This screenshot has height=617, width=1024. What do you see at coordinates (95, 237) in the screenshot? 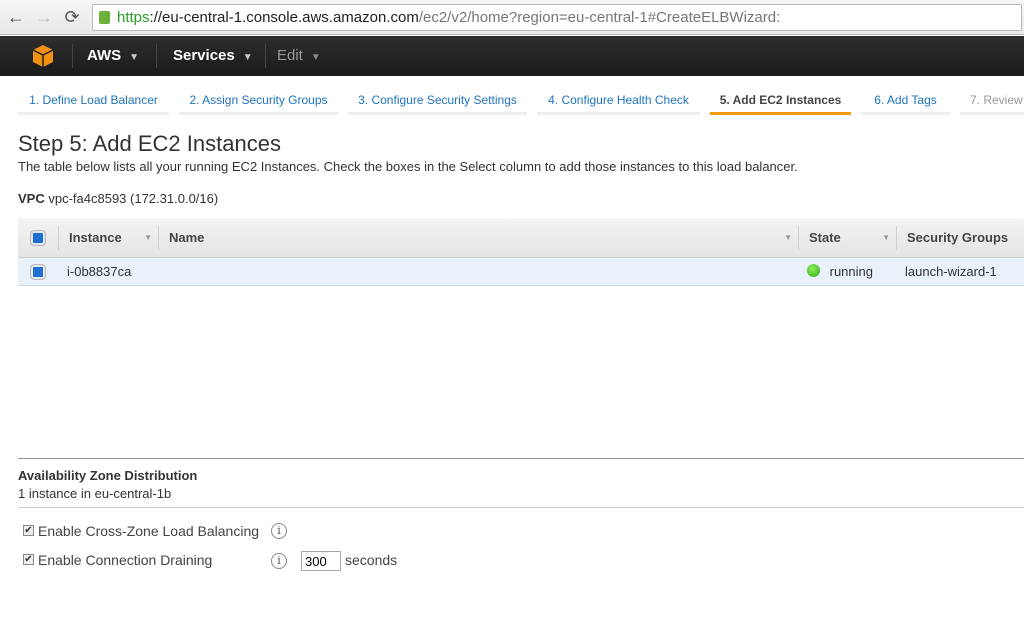
I see `header-label: Instance` at bounding box center [95, 237].